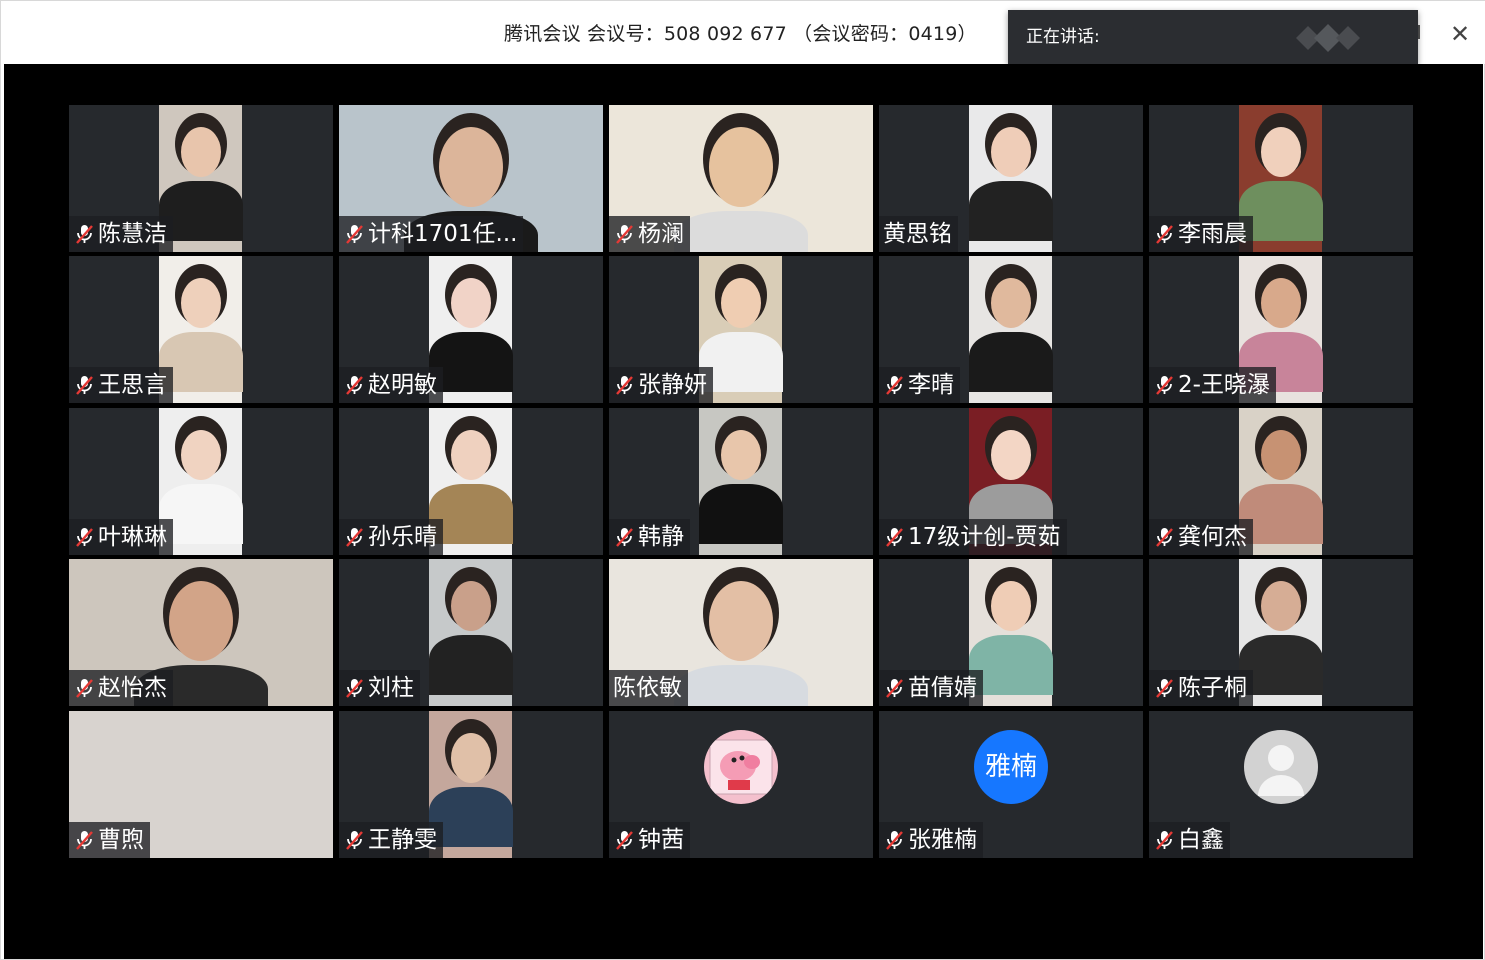 This screenshot has width=1485, height=960. I want to click on participant-tile: 孙乐晴, so click(471, 481).